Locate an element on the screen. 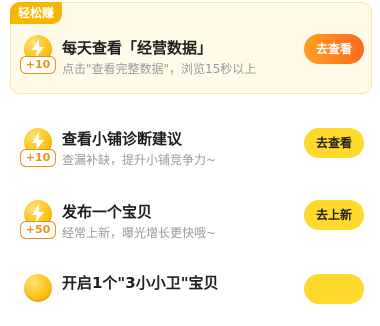 This screenshot has height=326, width=380. task-action-button is located at coordinates (334, 289).